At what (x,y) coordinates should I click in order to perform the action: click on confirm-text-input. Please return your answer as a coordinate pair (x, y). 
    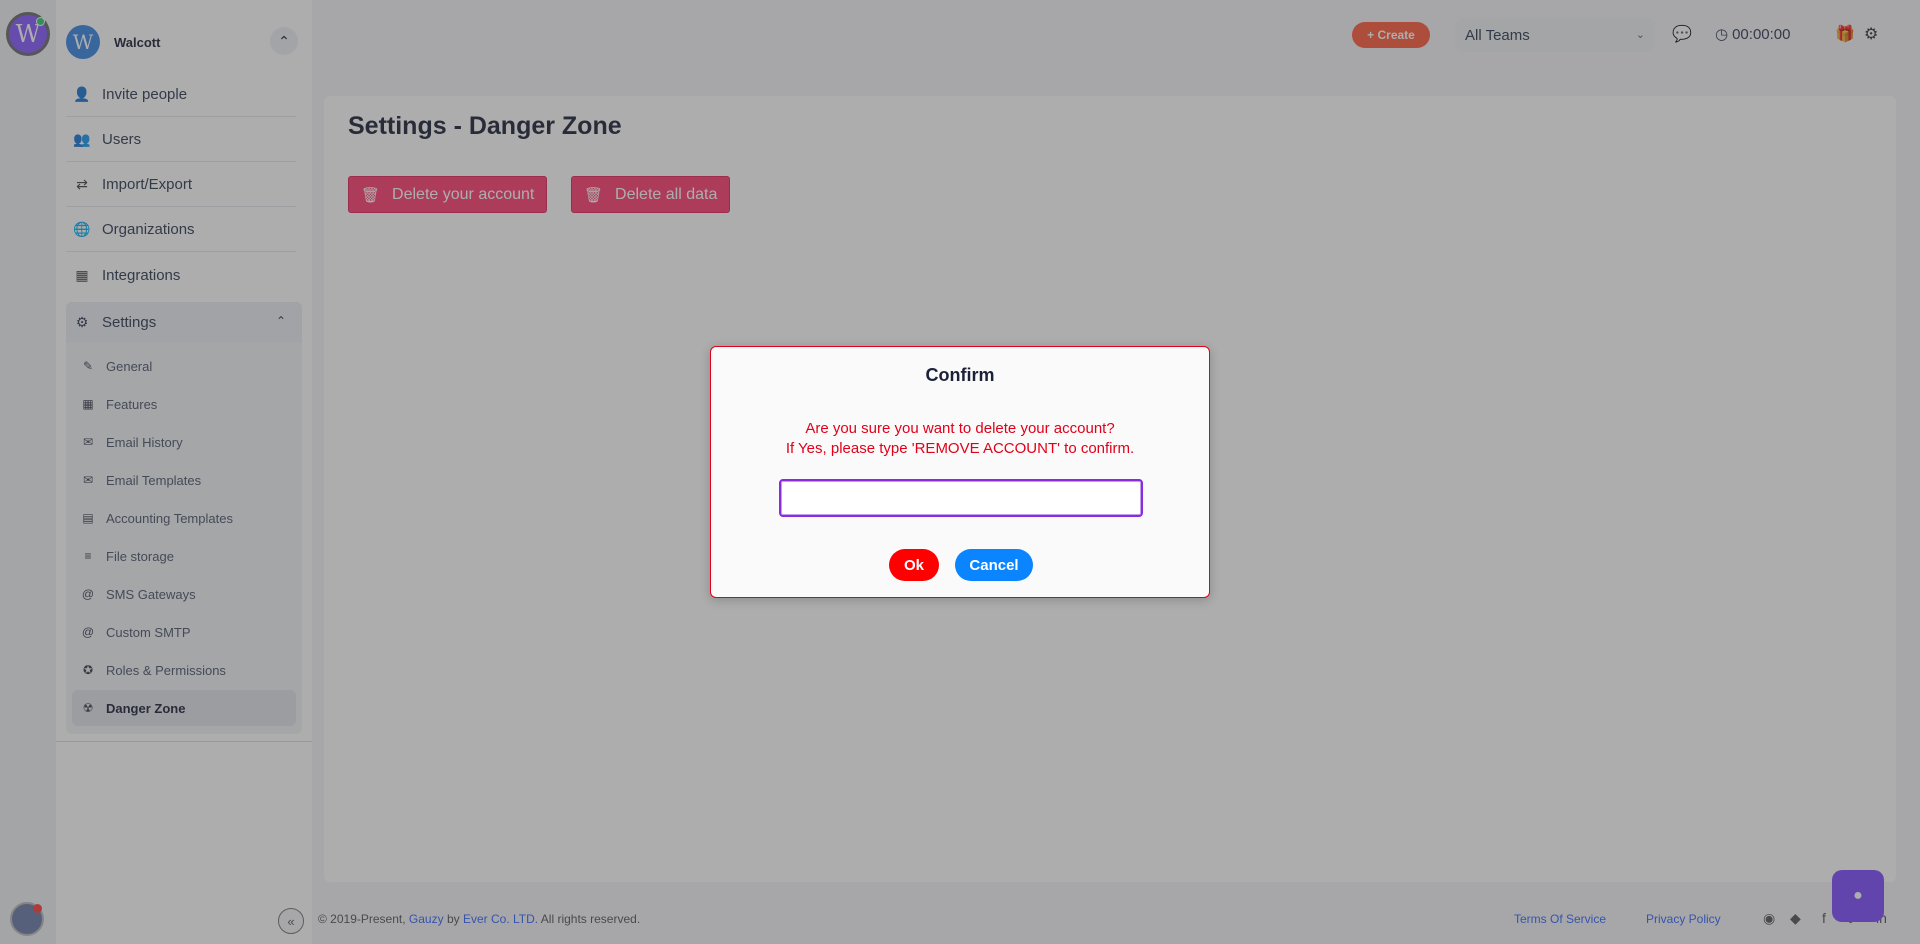
    Looking at the image, I should click on (961, 498).